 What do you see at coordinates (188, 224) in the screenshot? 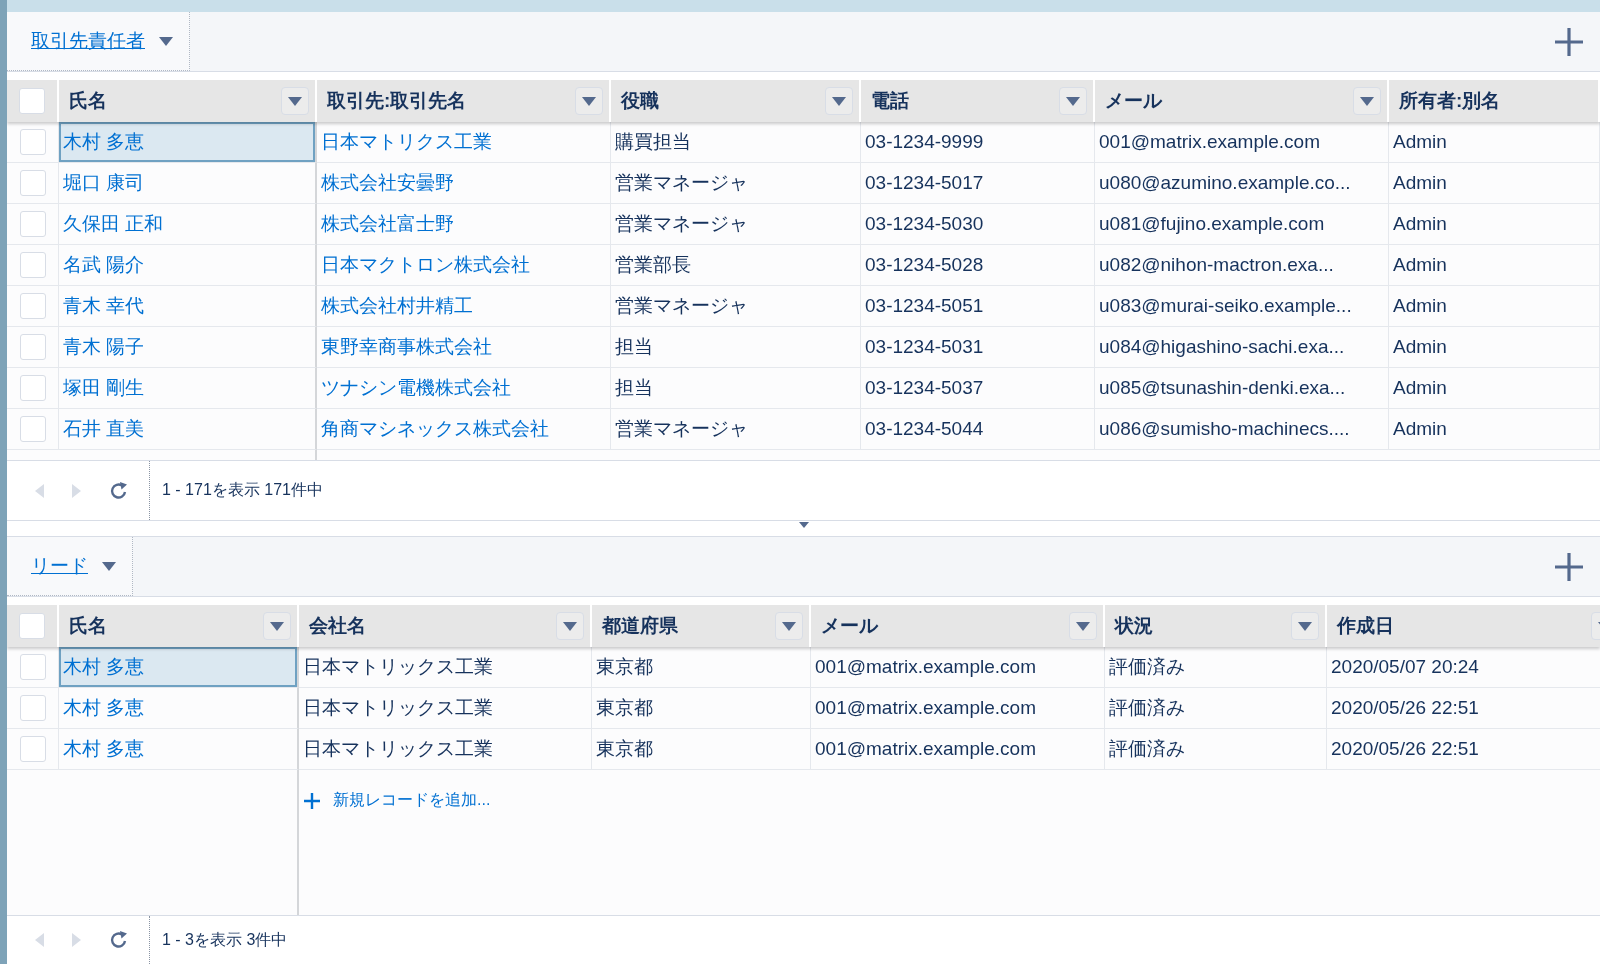
I see `record-link: 久保田 正和` at bounding box center [188, 224].